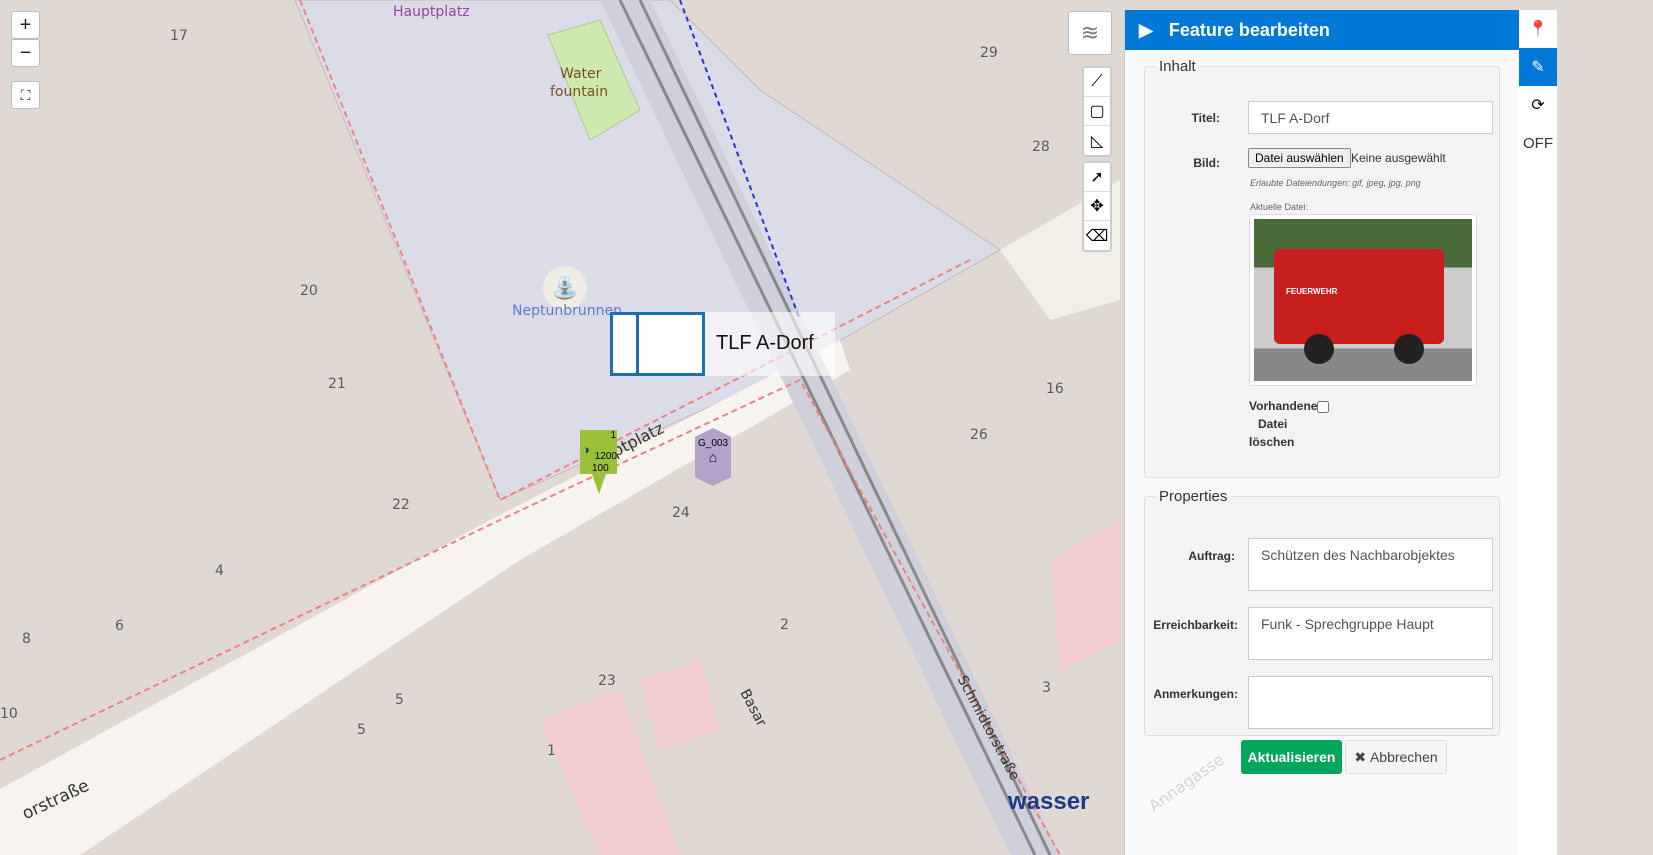  I want to click on fieldset-legend: Properties, so click(1193, 496).